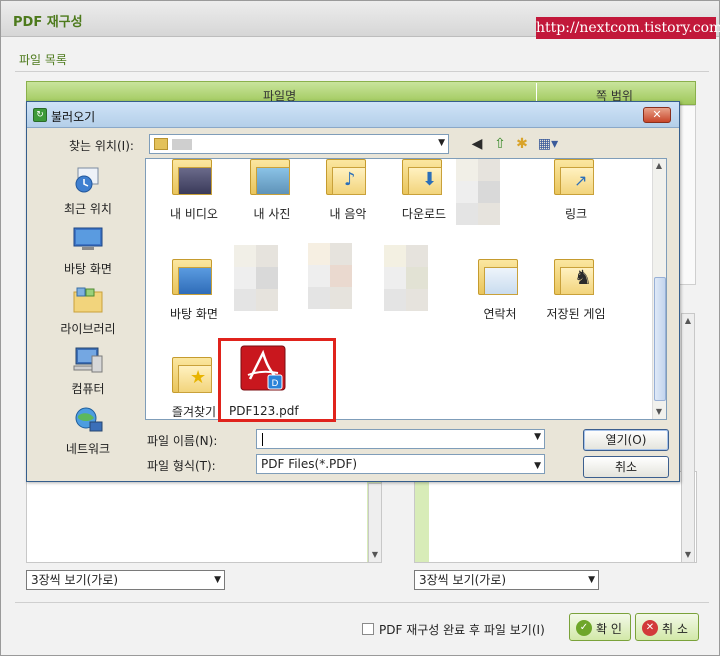 The width and height of the screenshot is (720, 656). What do you see at coordinates (88, 238) in the screenshot?
I see `desktop-icon` at bounding box center [88, 238].